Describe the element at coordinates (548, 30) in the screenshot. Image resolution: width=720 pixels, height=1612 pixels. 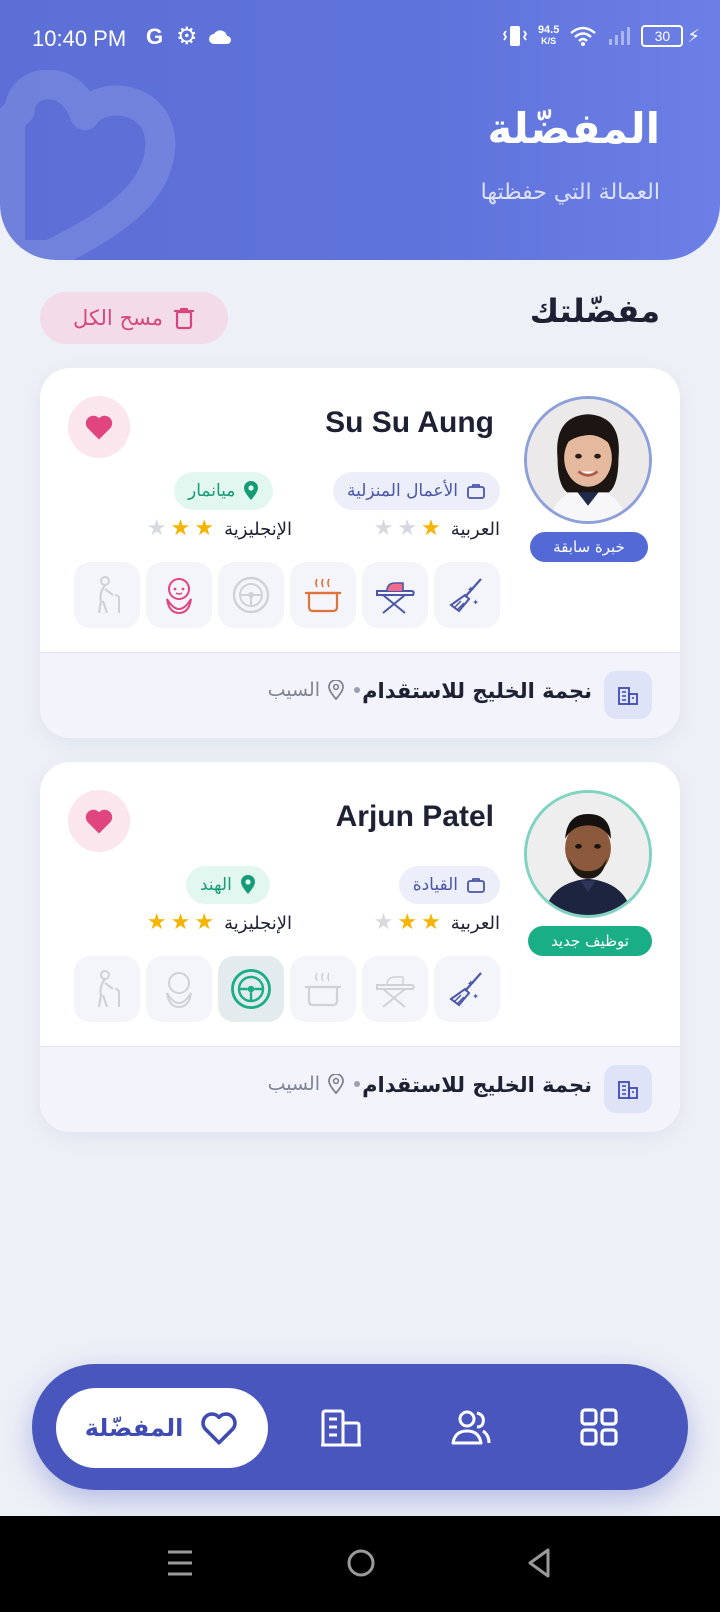
I see `speed-value: 94.5` at that location.